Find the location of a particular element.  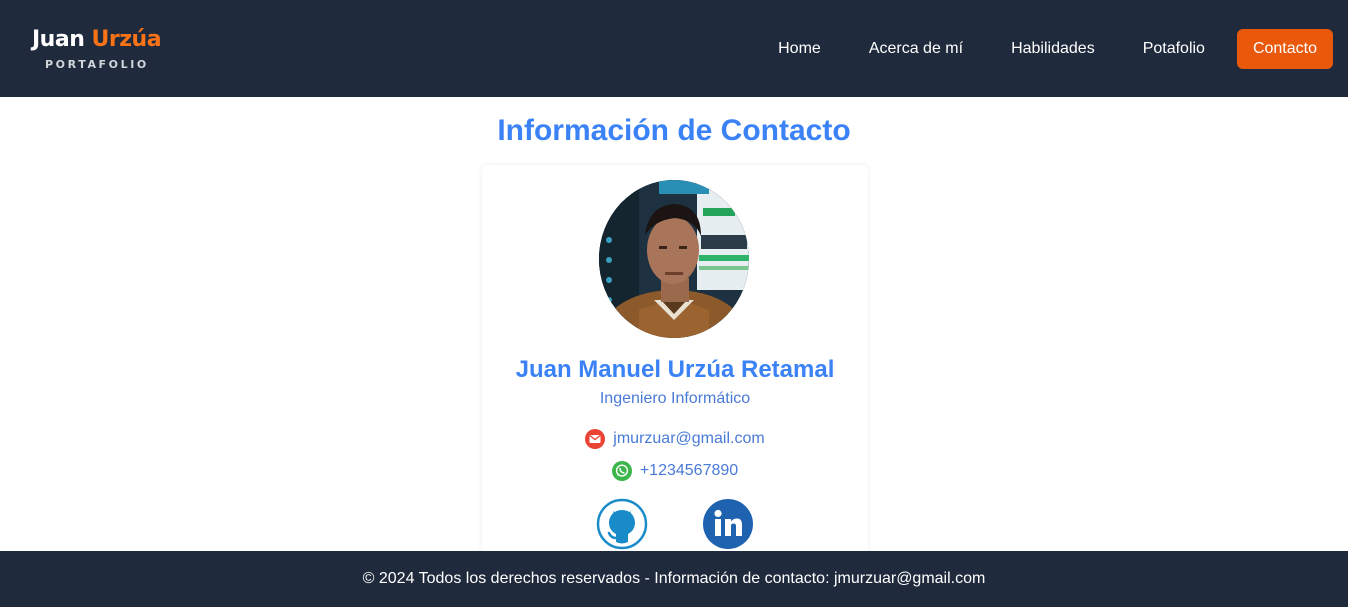

email-row: jmurzuar@gmail.com is located at coordinates (675, 439).